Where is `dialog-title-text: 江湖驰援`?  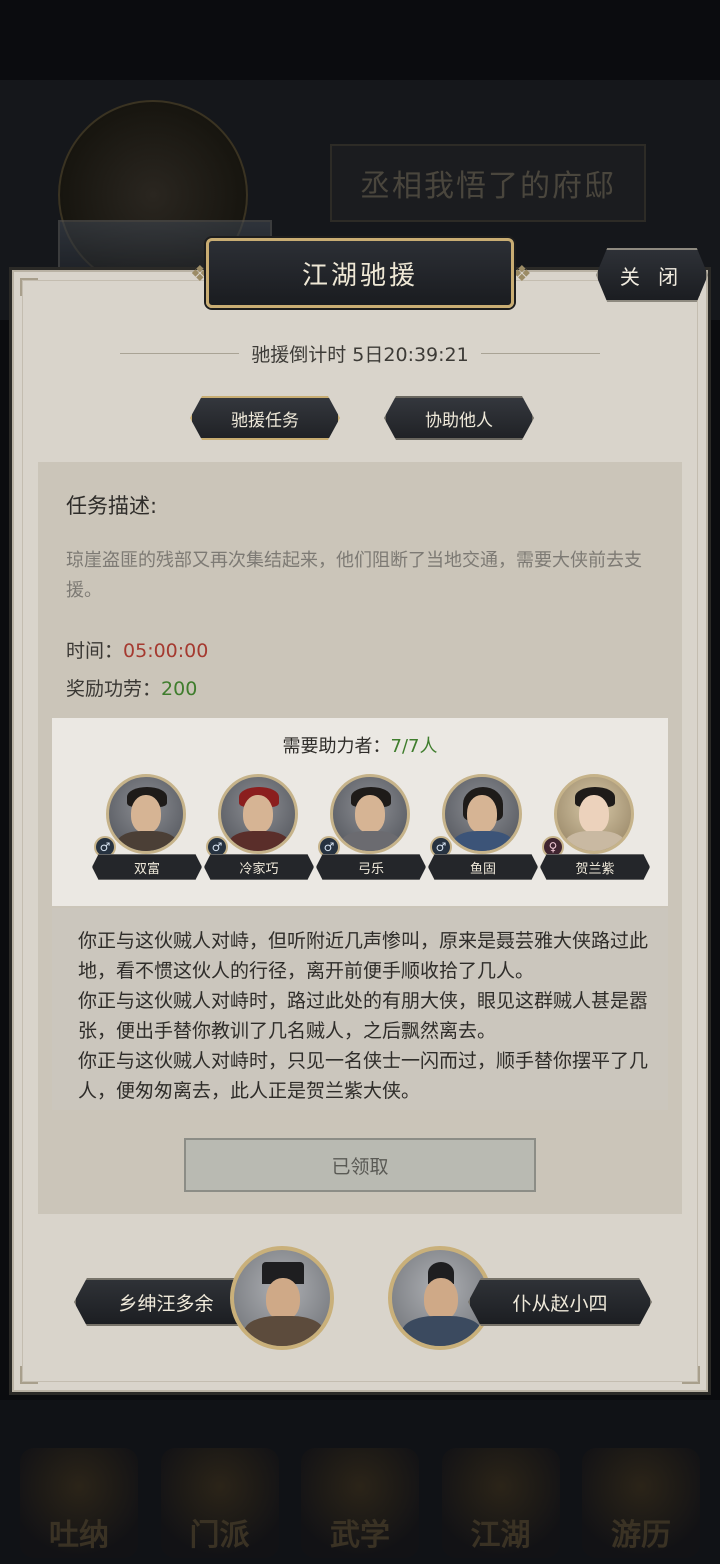
dialog-title-text: 江湖驰援 is located at coordinates (359, 275).